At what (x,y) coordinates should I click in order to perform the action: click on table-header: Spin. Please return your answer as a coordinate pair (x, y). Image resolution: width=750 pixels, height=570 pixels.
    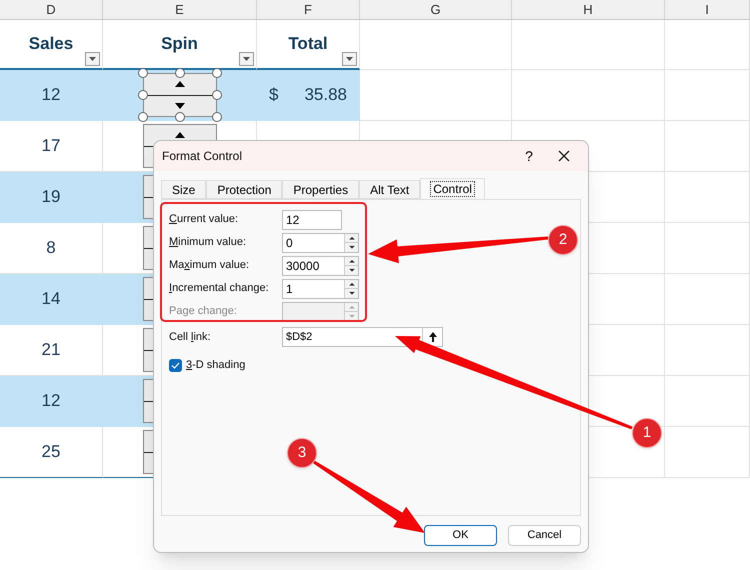
    Looking at the image, I should click on (179, 44).